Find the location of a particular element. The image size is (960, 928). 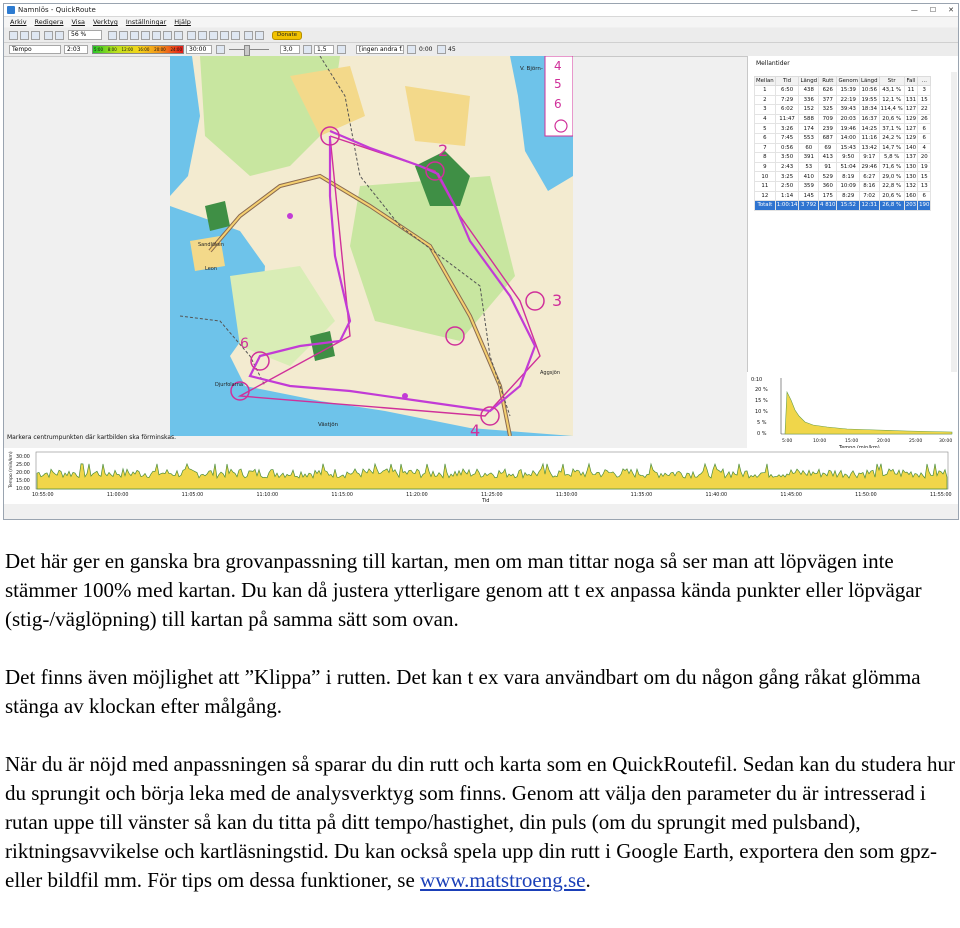

place-label: Aggsjön is located at coordinates (550, 373).